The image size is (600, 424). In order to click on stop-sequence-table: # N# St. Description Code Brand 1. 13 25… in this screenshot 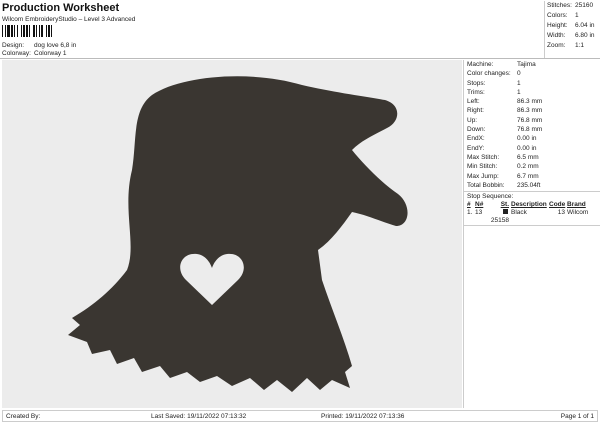, I will do `click(532, 214)`.